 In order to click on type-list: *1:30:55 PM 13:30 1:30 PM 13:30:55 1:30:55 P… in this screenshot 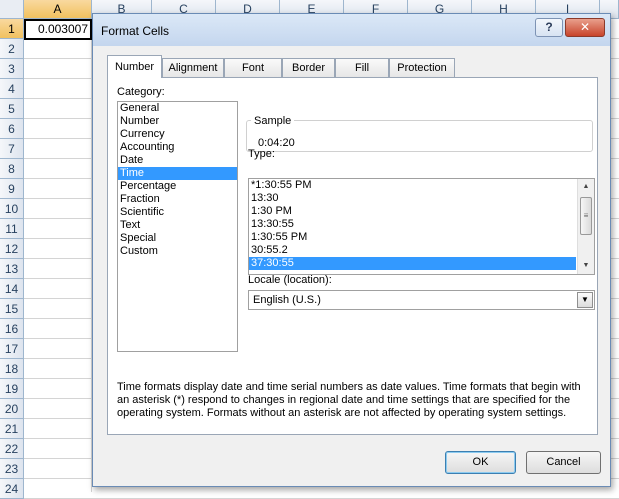, I will do `click(421, 226)`.